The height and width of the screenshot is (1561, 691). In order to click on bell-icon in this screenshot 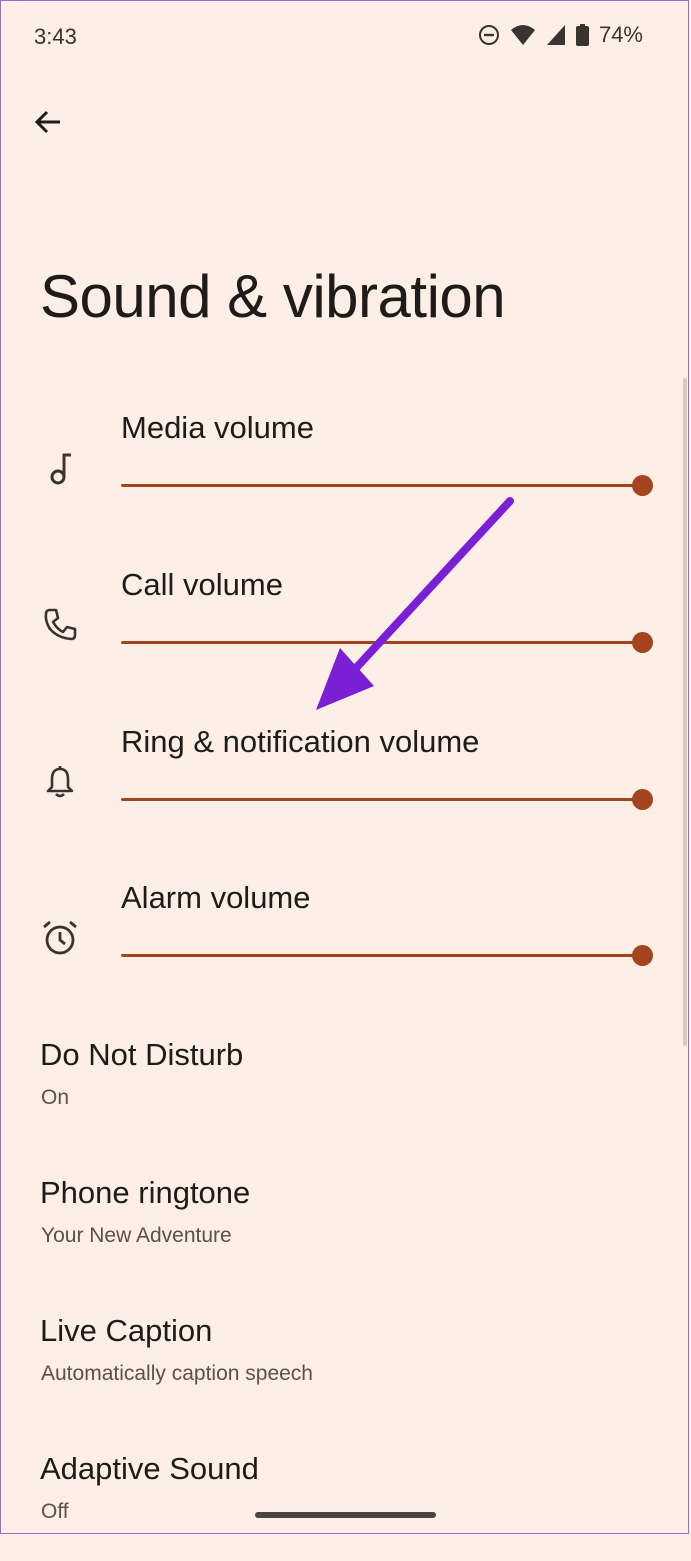, I will do `click(60, 782)`.